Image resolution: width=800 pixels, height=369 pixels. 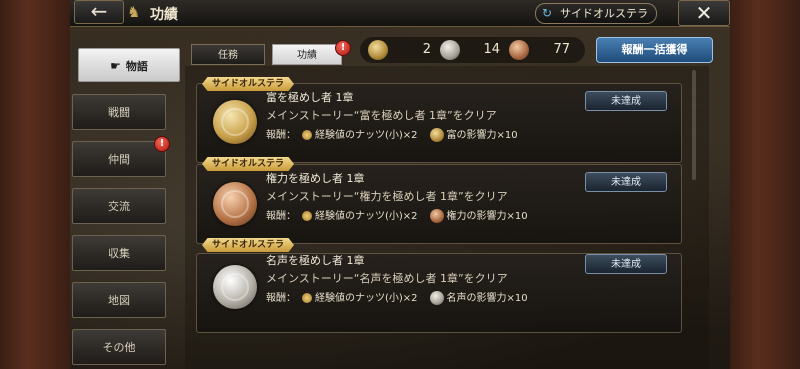 What do you see at coordinates (115, 66) in the screenshot?
I see `pointing-hand-icon: ☛` at bounding box center [115, 66].